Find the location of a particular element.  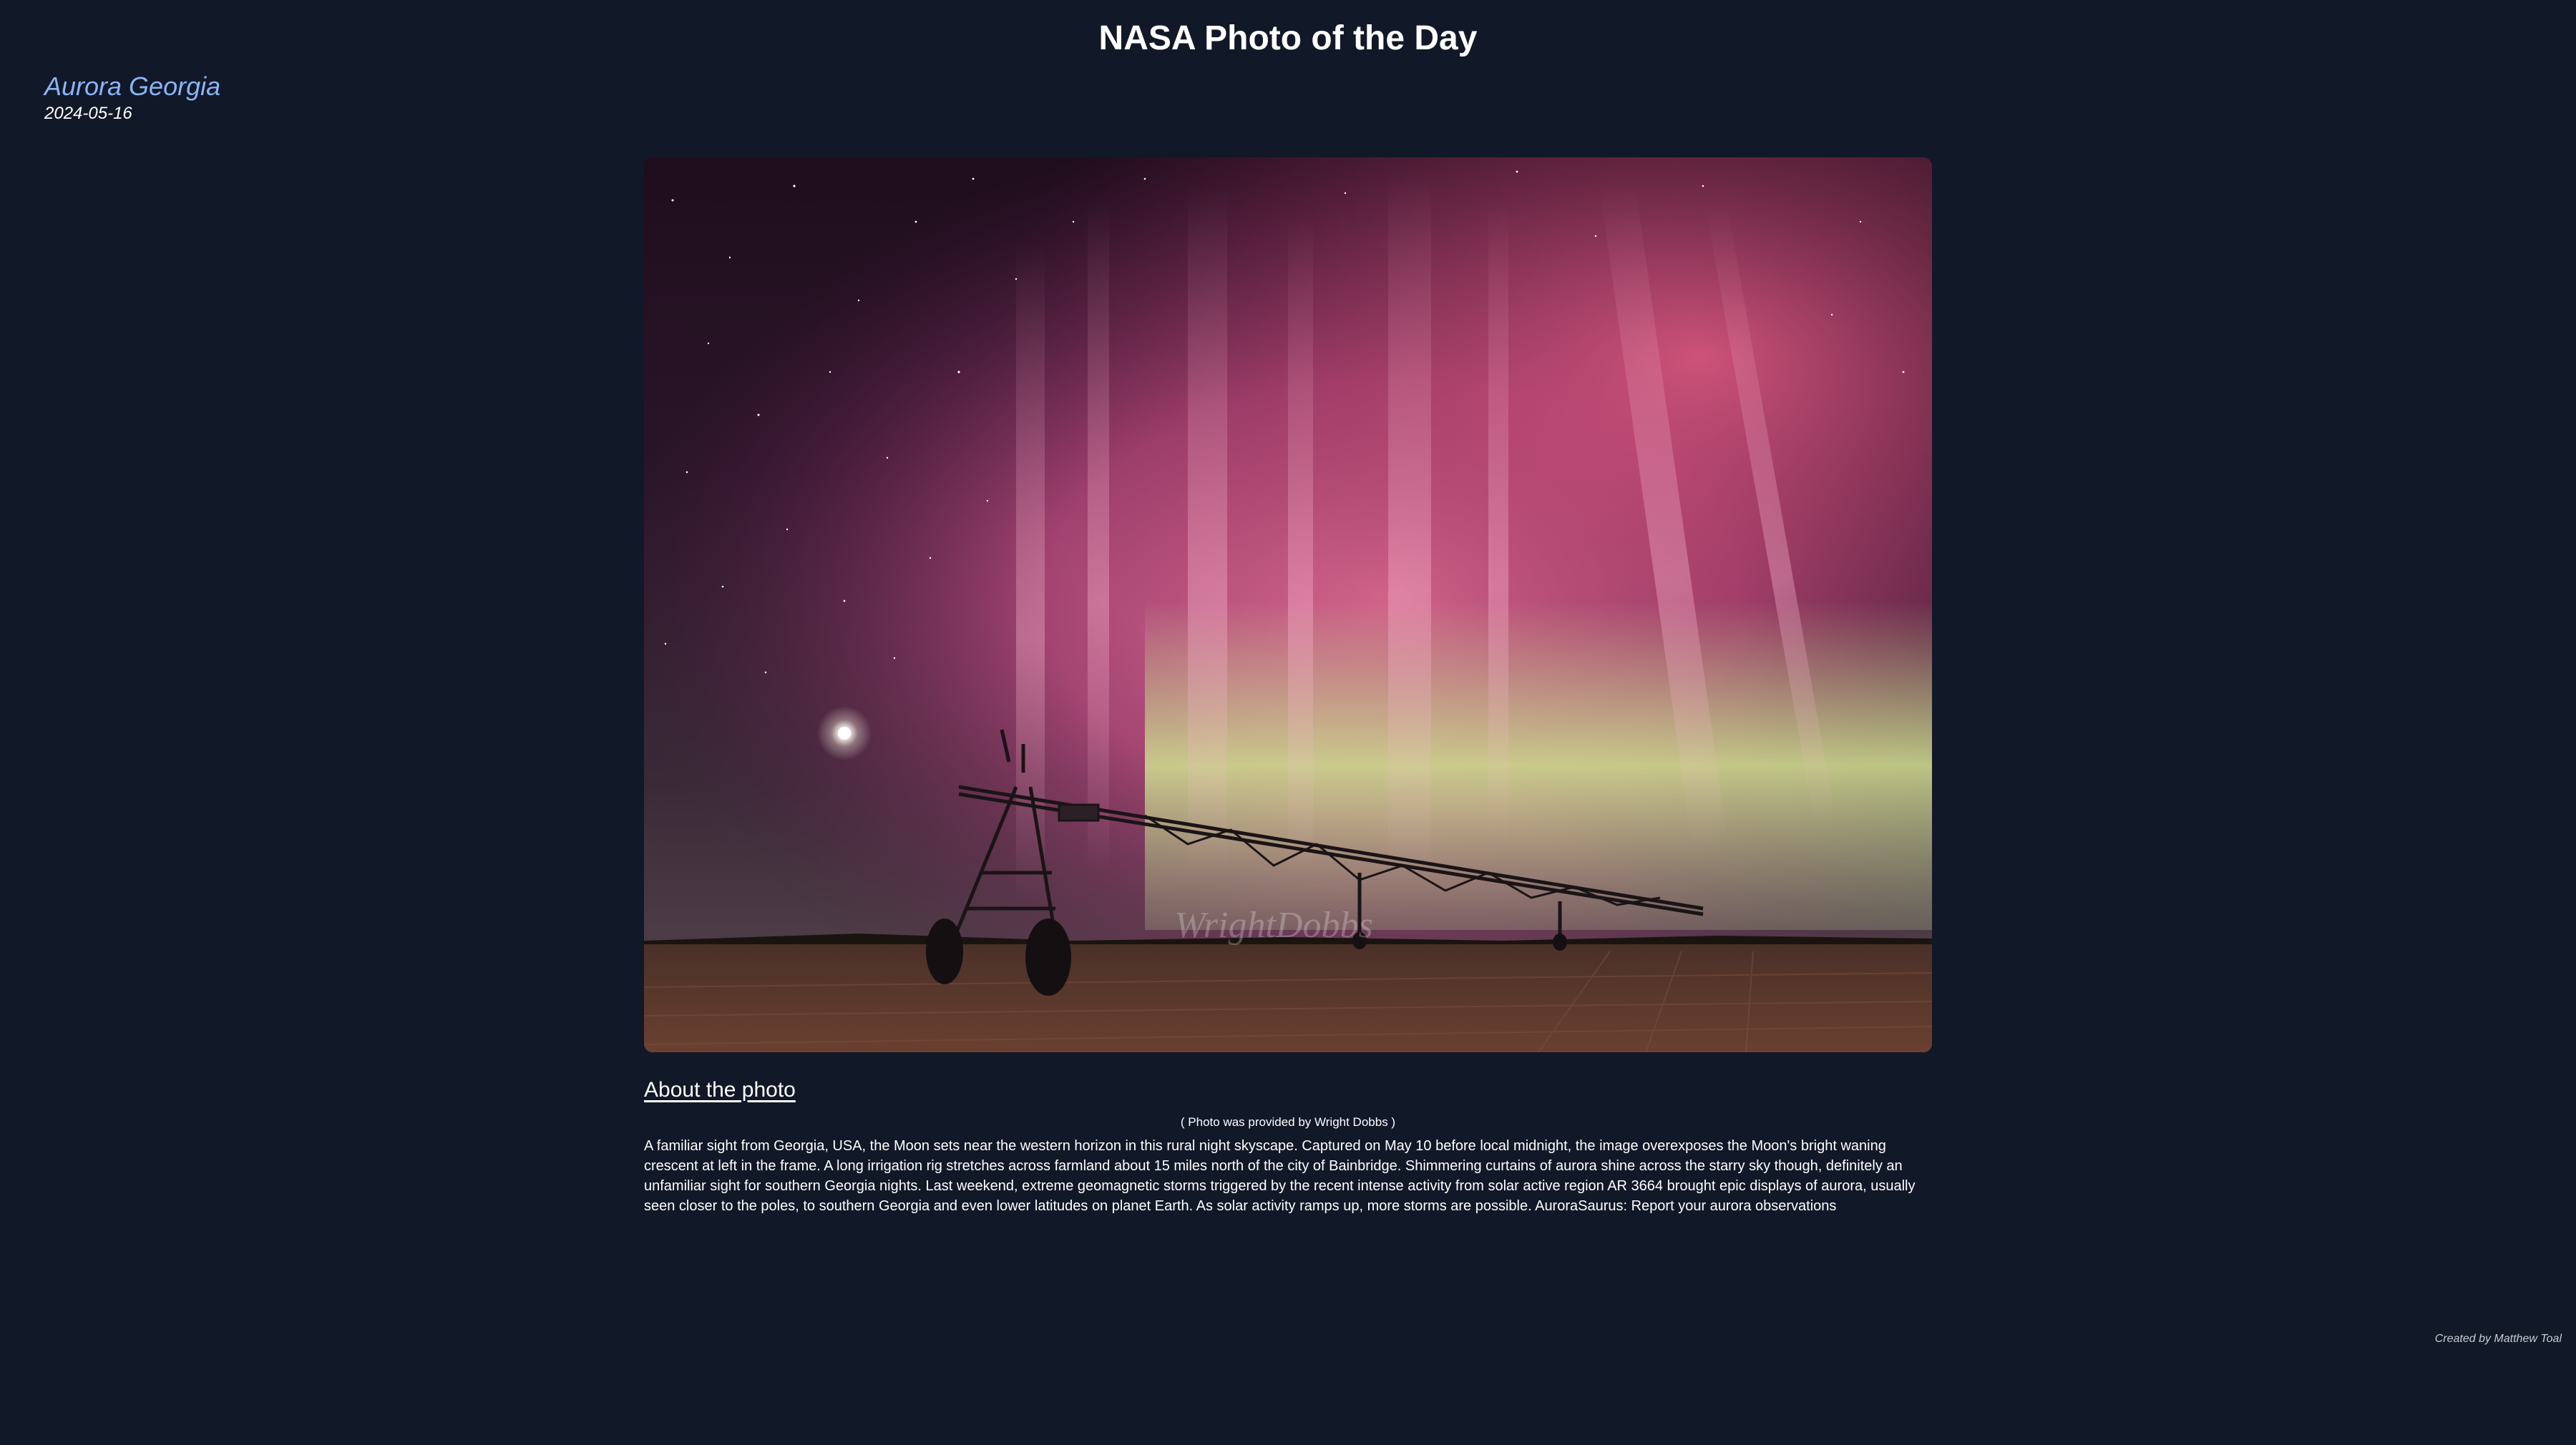

about-heading: About the photo is located at coordinates (720, 1090).